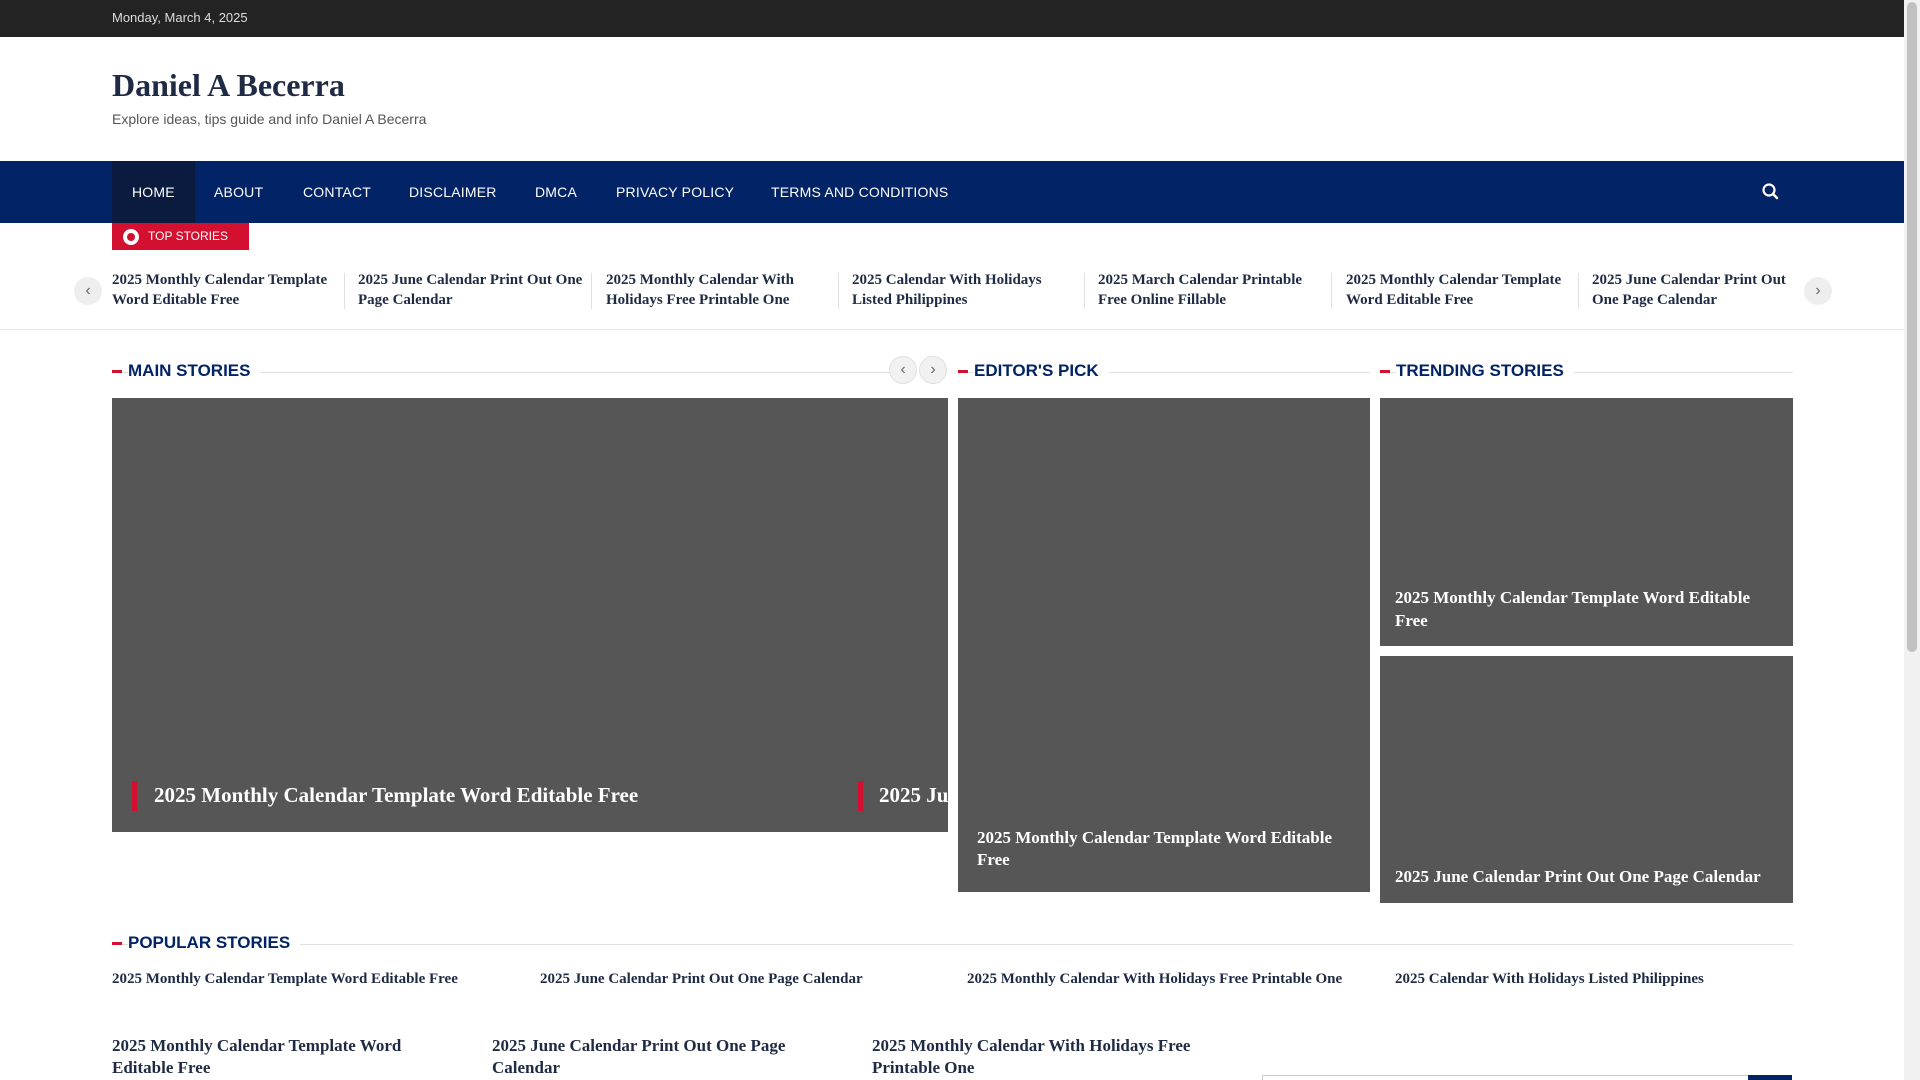 The height and width of the screenshot is (1080, 1920). I want to click on editors-pick-heading: EDITOR'S PICK, so click(1164, 371).